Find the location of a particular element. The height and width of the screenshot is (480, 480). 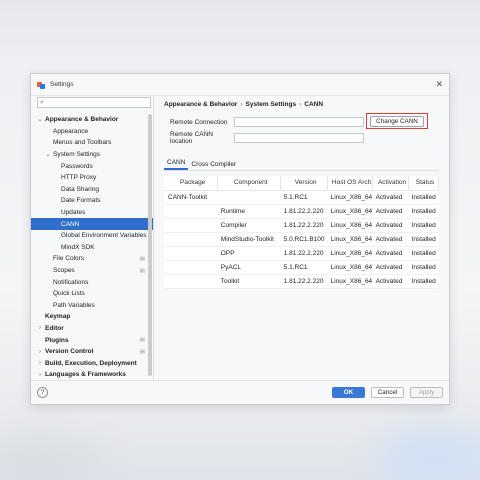

column-header: Component is located at coordinates (249, 183).